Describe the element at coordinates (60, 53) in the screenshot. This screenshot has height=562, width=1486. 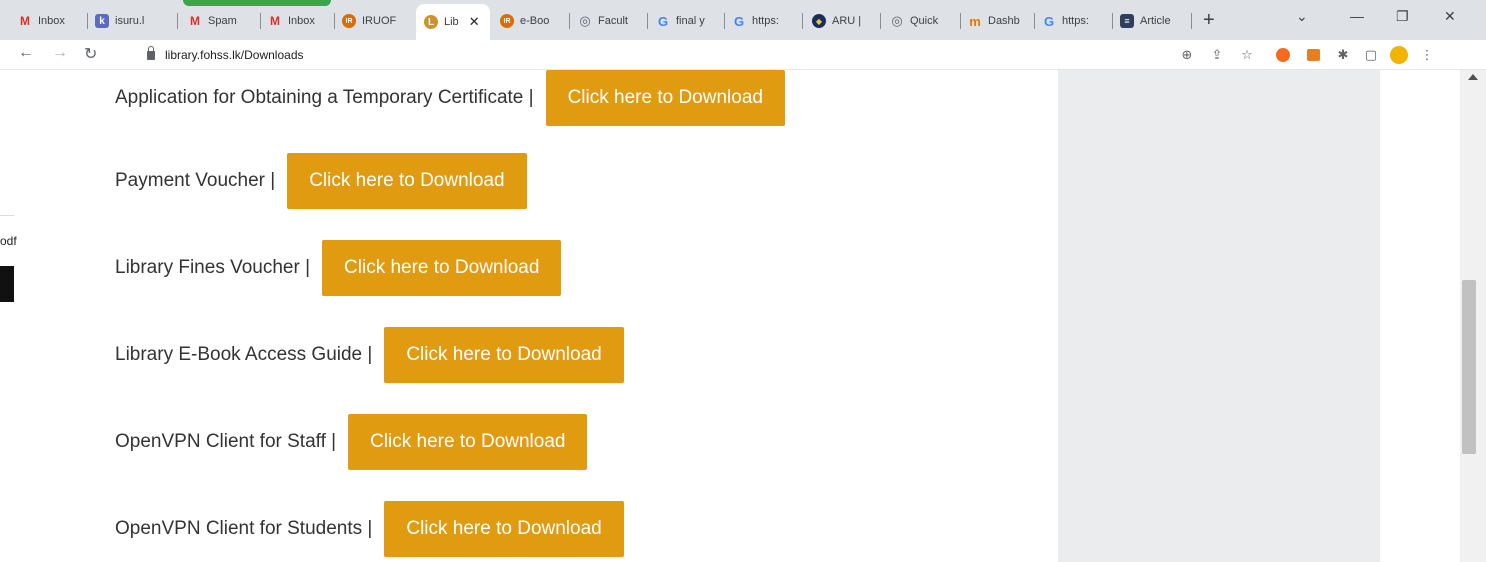
I see `forward-icon: →` at that location.